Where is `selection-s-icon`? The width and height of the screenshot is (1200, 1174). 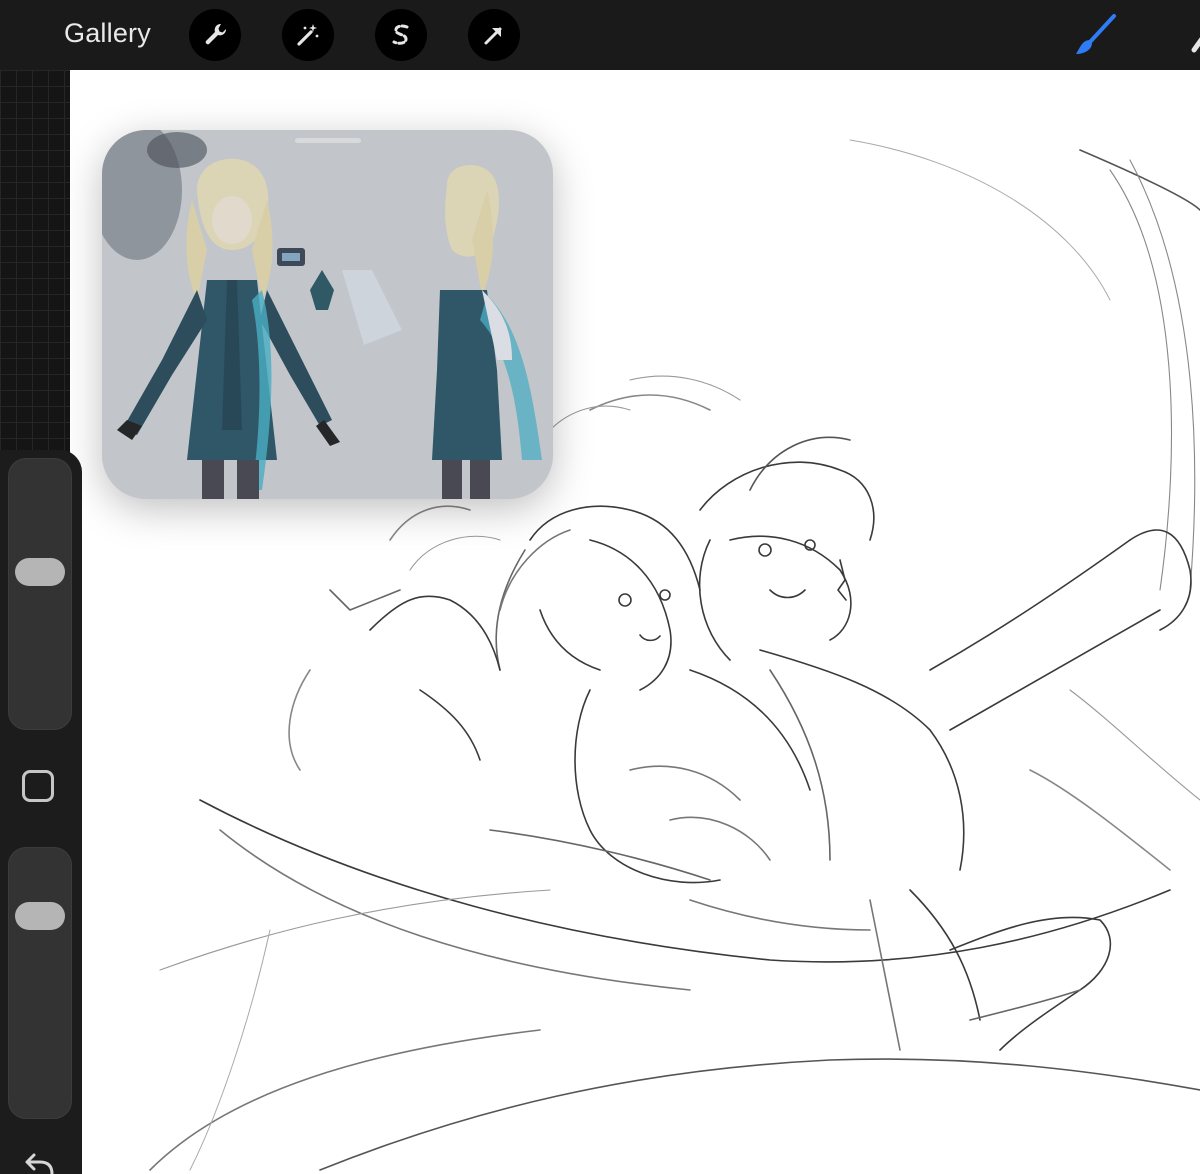 selection-s-icon is located at coordinates (400, 34).